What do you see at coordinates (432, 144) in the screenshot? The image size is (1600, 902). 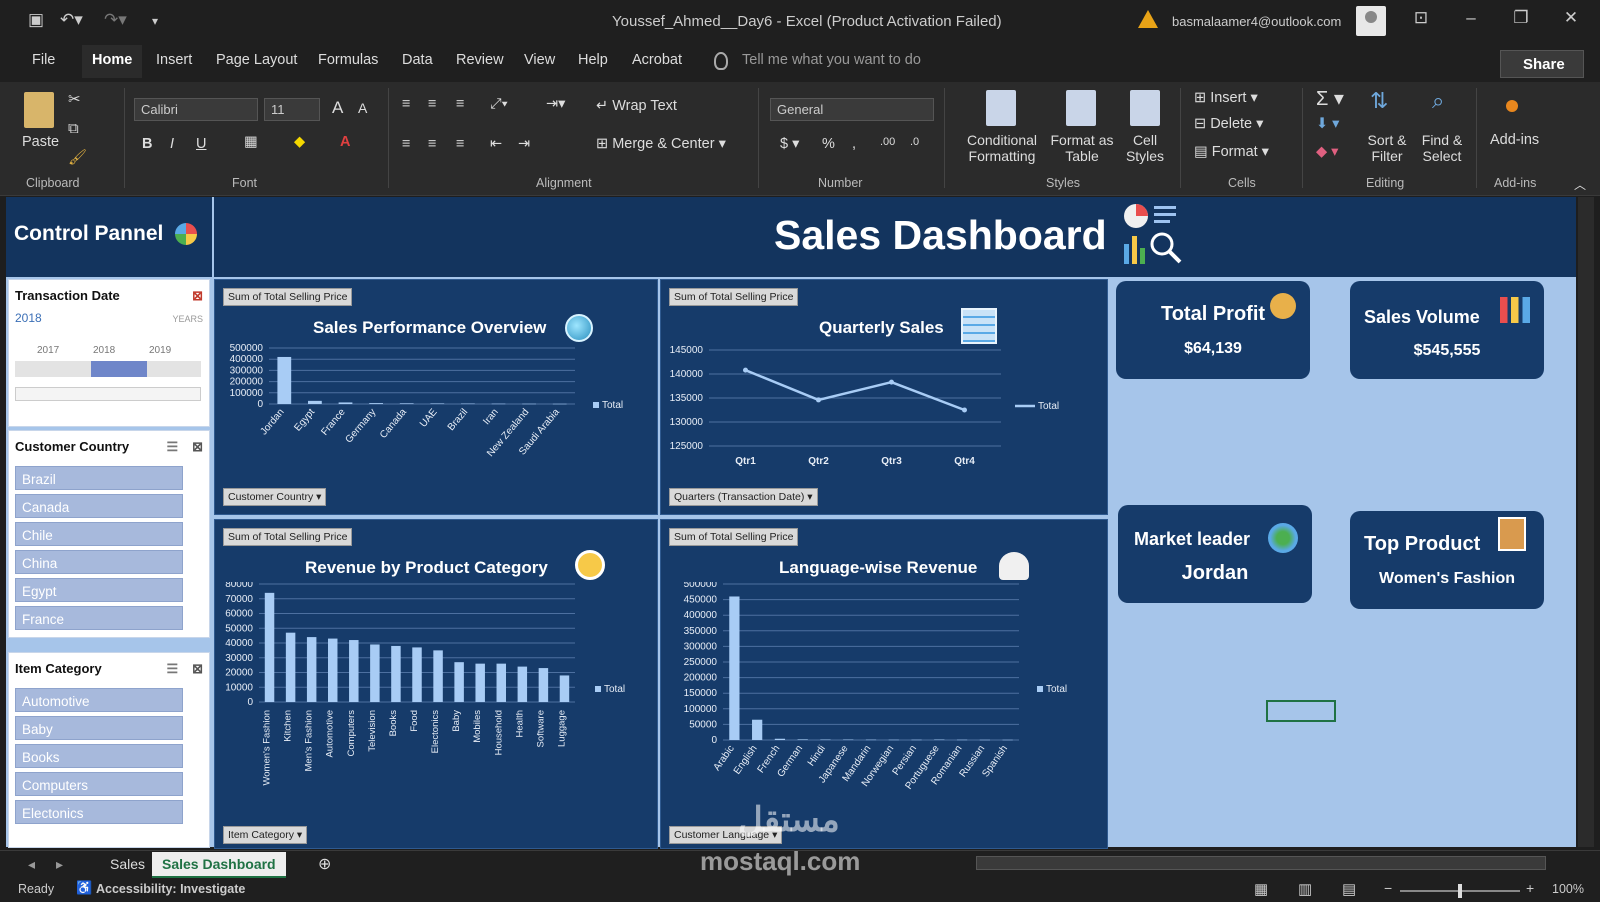 I see `align-center-icon: ≡` at bounding box center [432, 144].